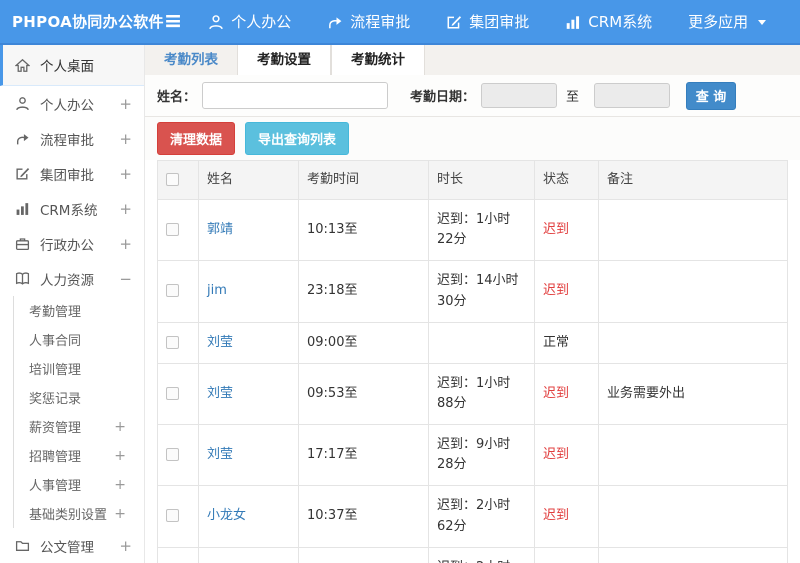  What do you see at coordinates (72, 173) in the screenshot?
I see `sidebar-item-group-approval: 集团审批 +` at bounding box center [72, 173].